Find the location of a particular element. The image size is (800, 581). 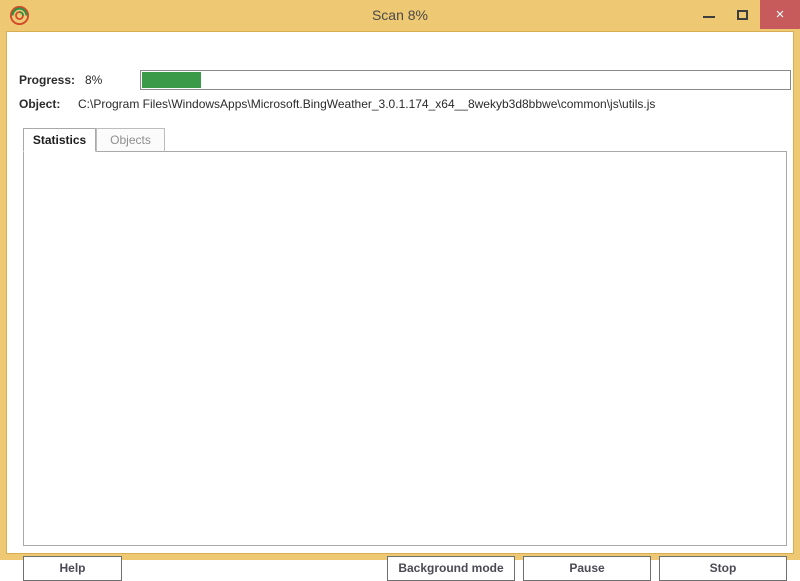

tab-strip: Statistics Objects is located at coordinates (405, 140).